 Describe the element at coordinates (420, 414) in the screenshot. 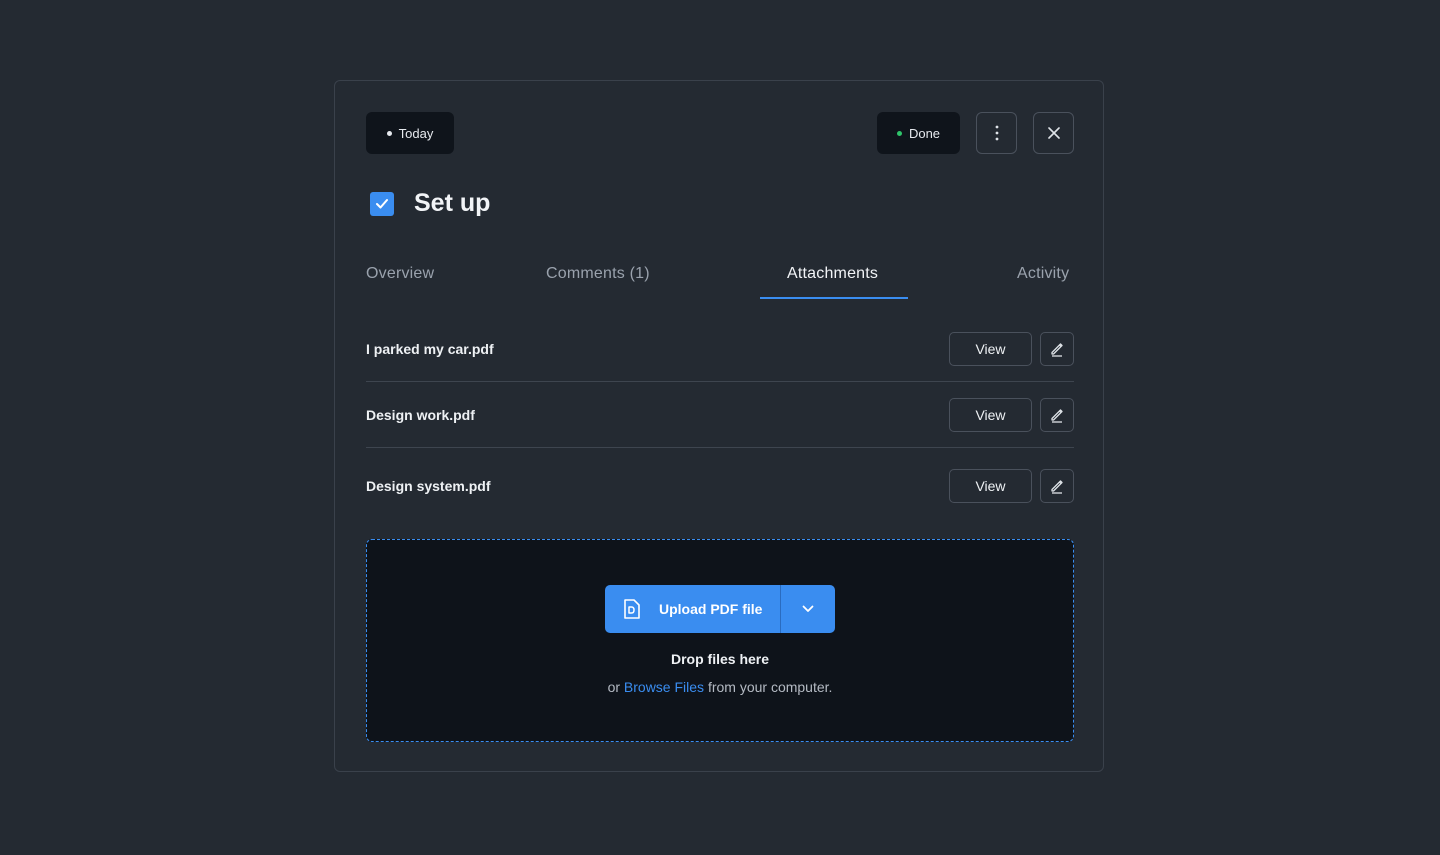

I see `attachment-name: Design work.pdf` at that location.